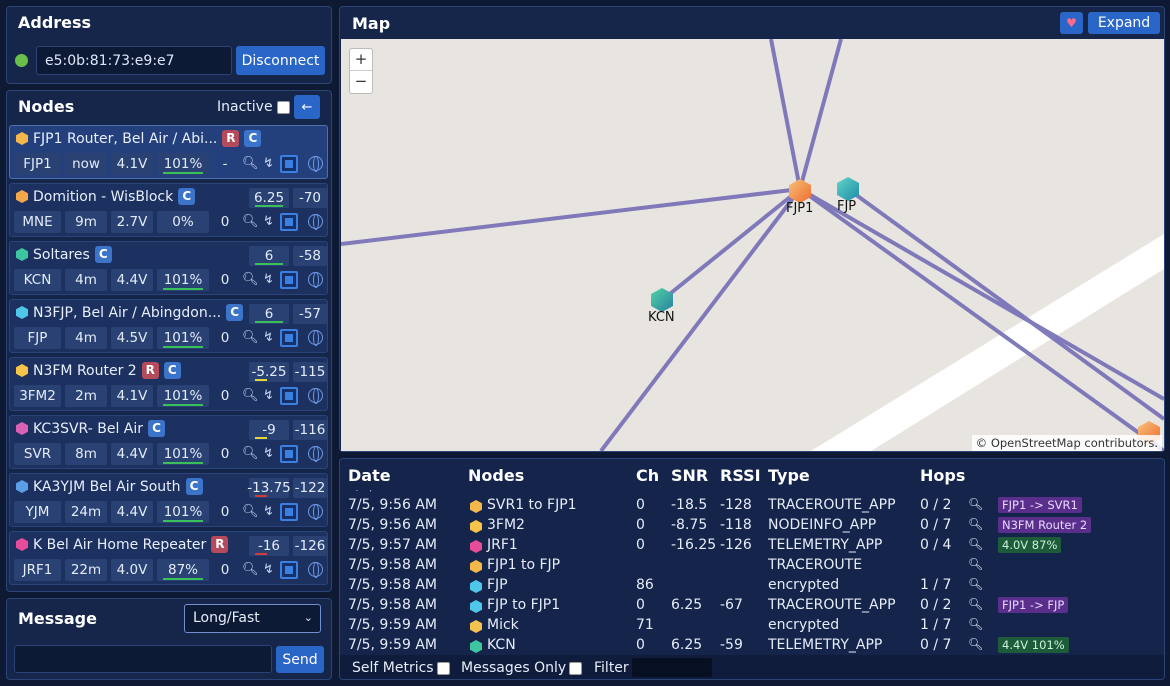  I want to click on log-nodes: JRF1, so click(502, 545).